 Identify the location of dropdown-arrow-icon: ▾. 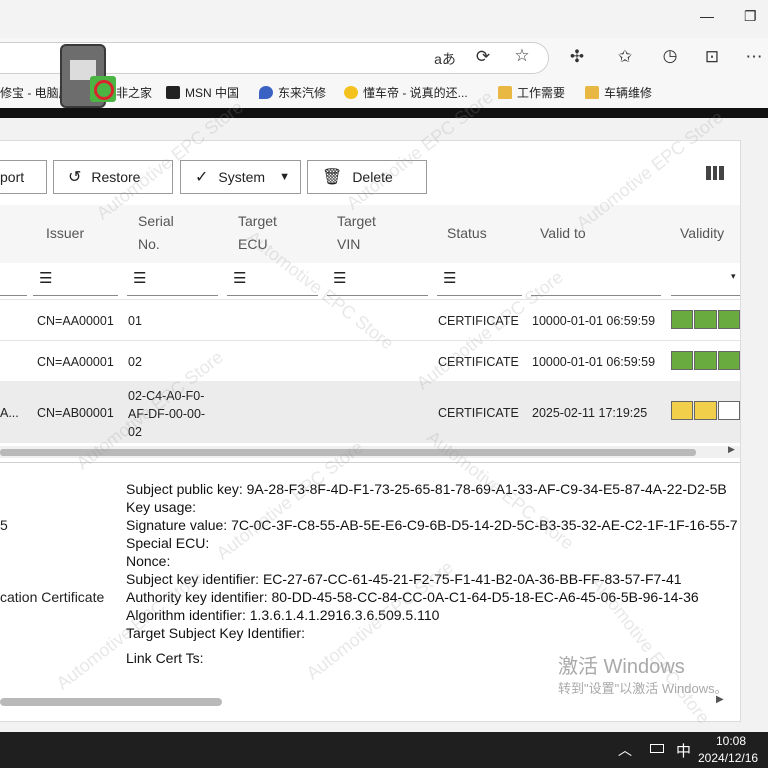
(733, 276).